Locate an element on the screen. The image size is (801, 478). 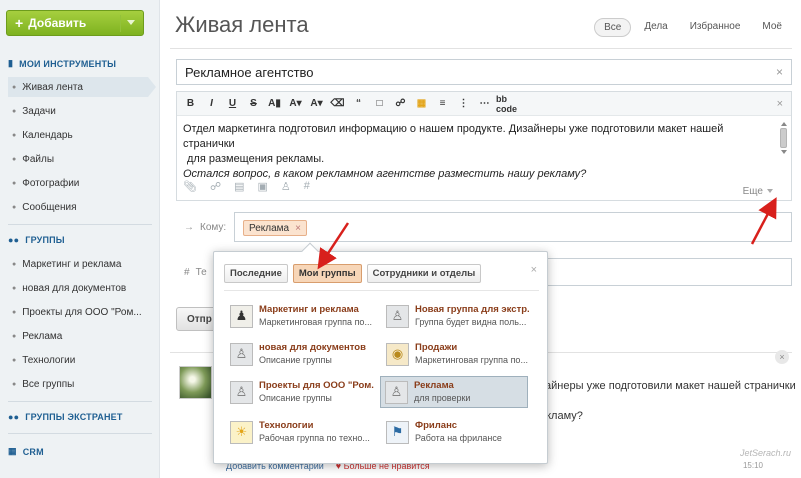
sidebar-item-group-documents: ● новая для документов is located at coordinates (78, 288).